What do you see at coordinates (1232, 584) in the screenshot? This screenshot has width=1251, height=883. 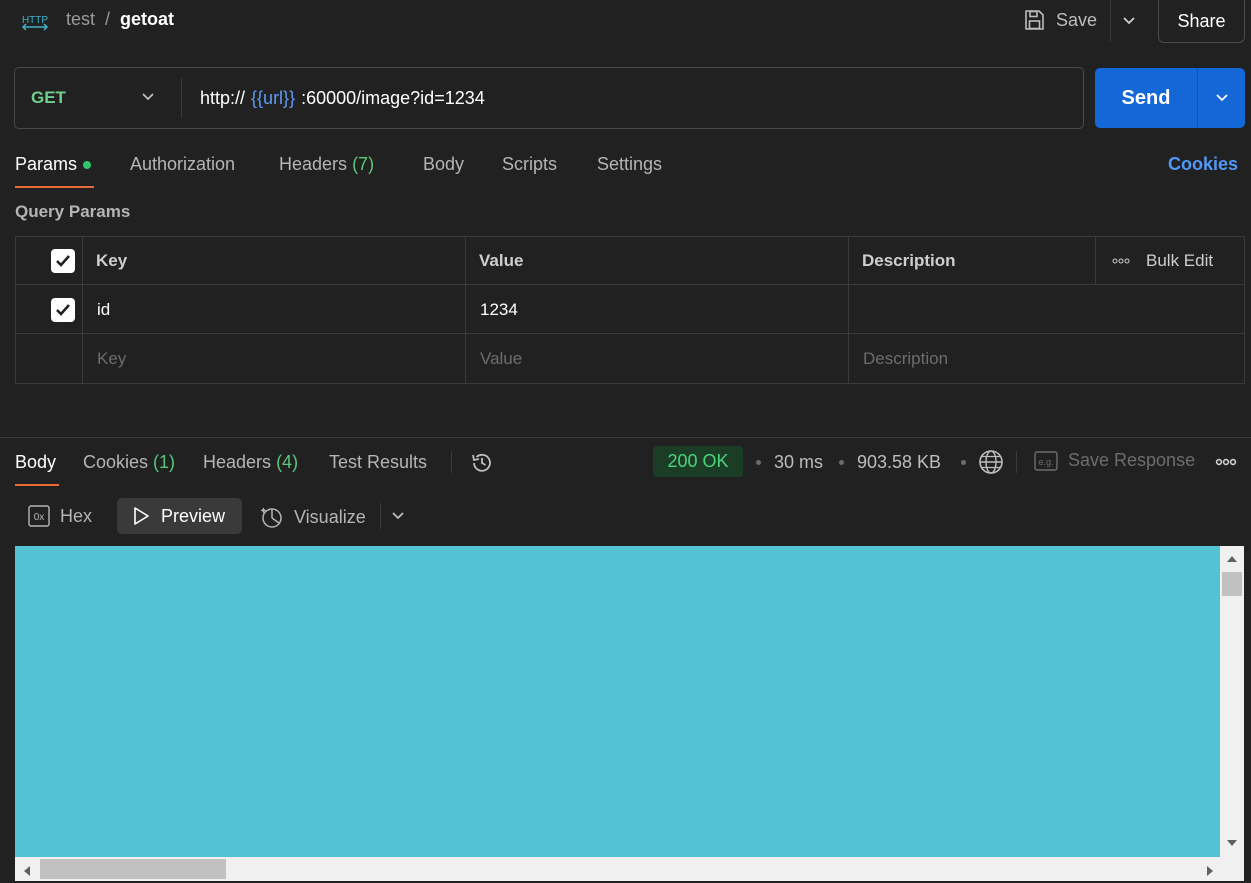 I see `vertical-scrollbar-thumb` at bounding box center [1232, 584].